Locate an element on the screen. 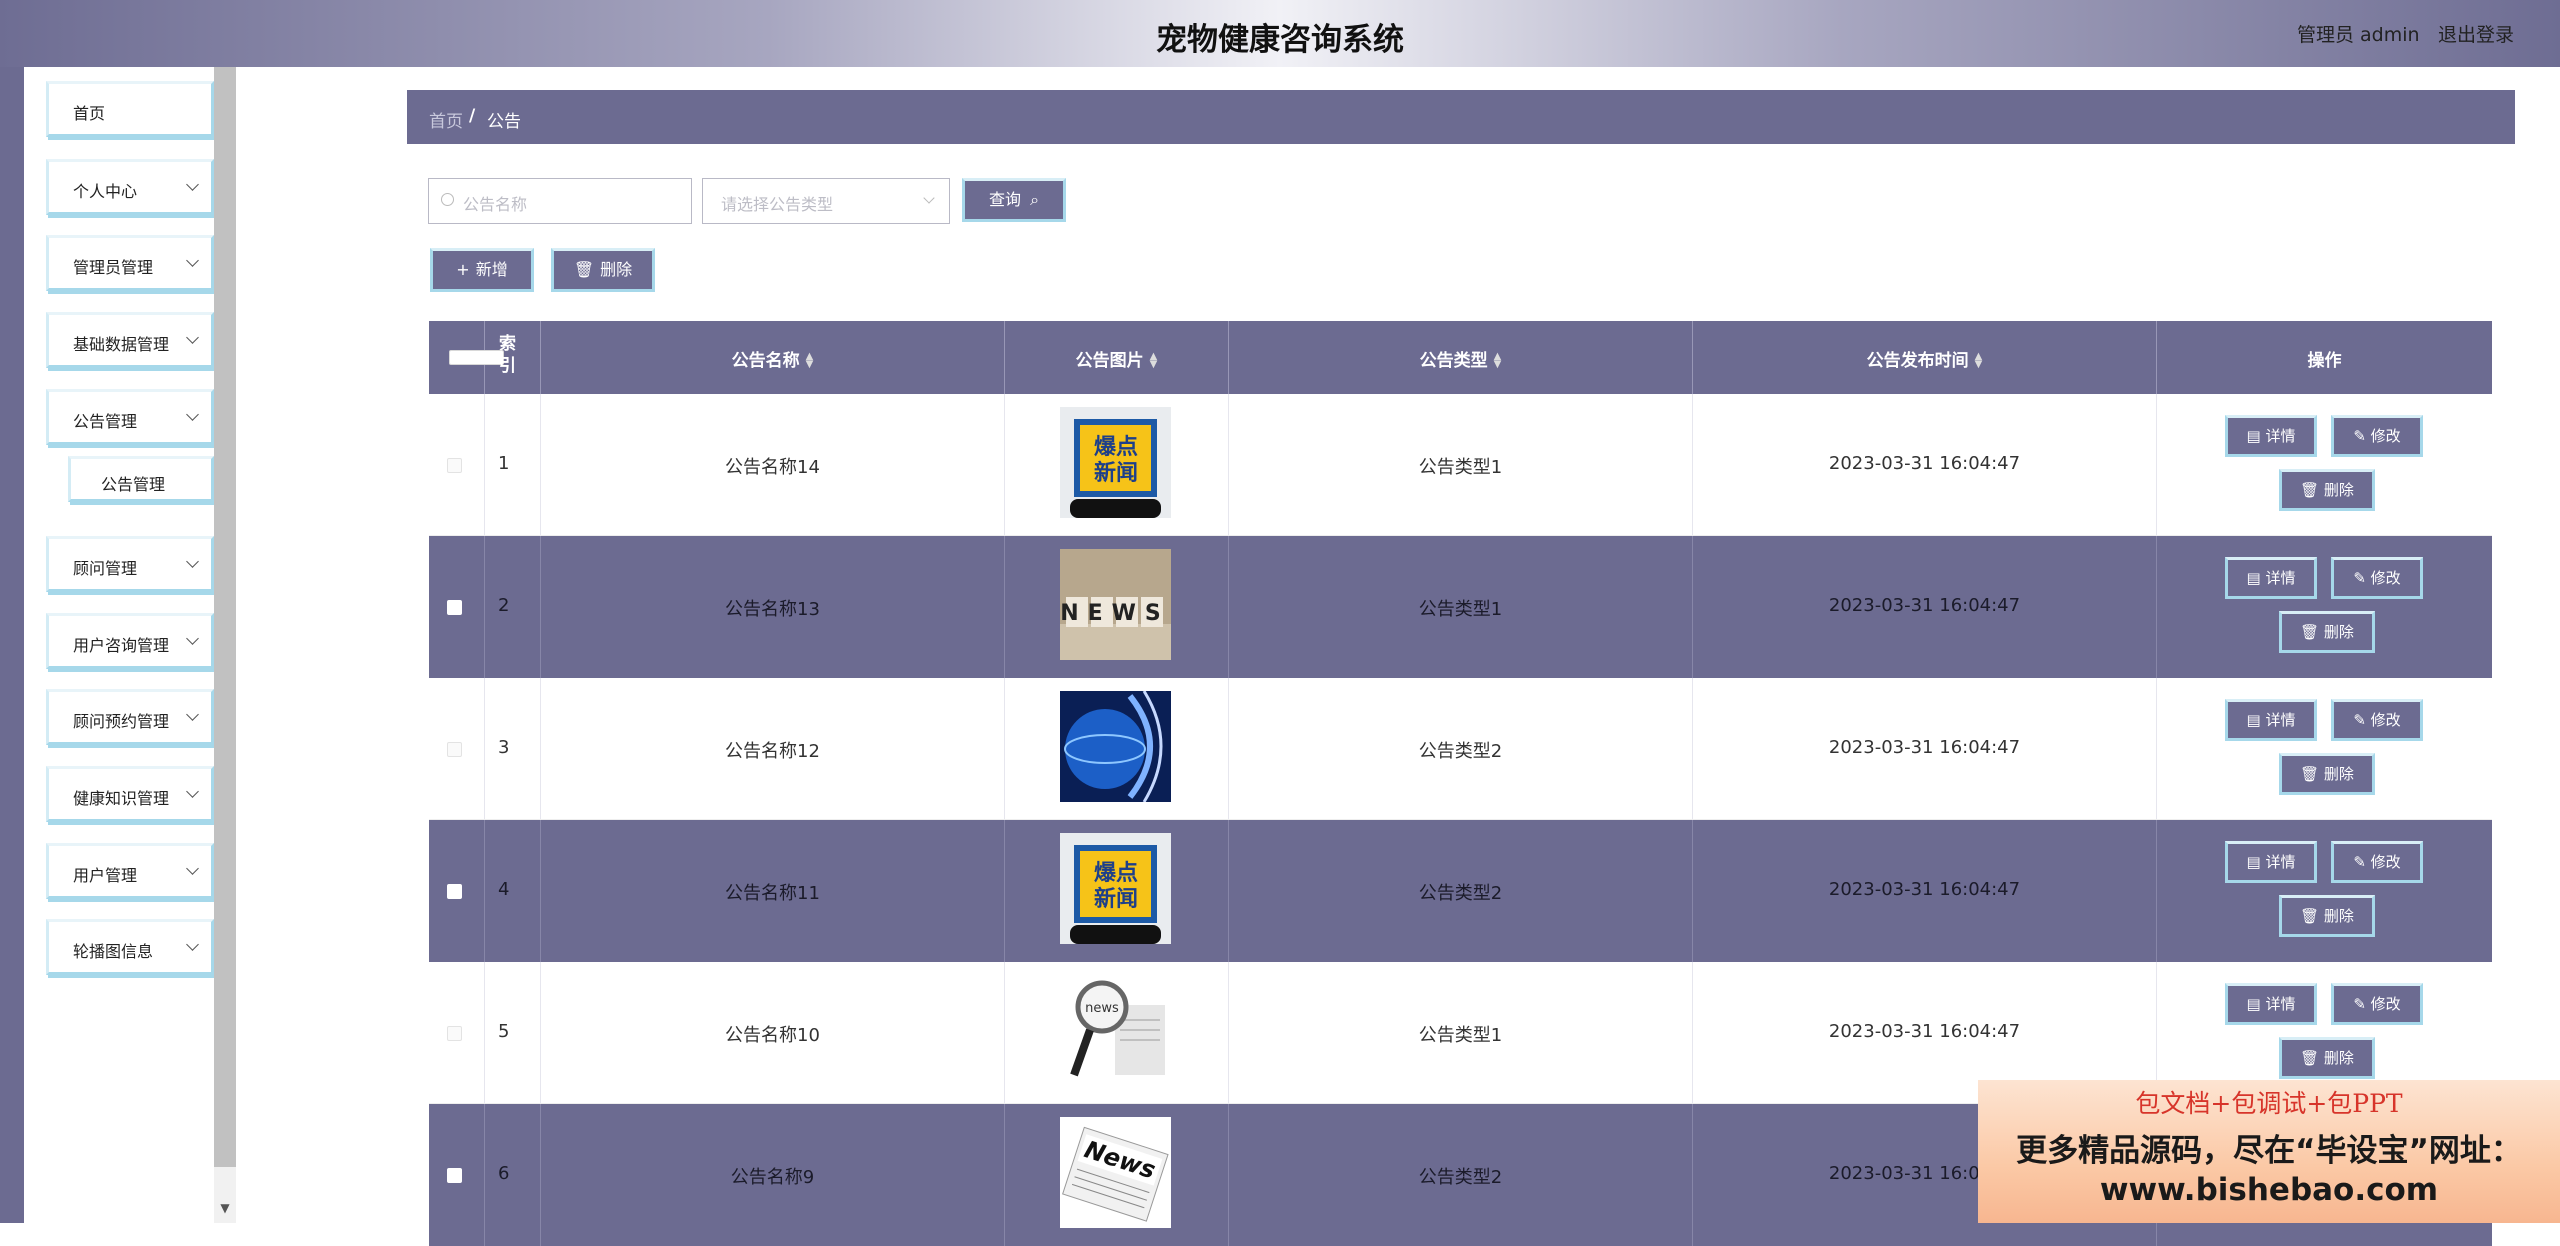  row-index: 3 is located at coordinates (504, 747).